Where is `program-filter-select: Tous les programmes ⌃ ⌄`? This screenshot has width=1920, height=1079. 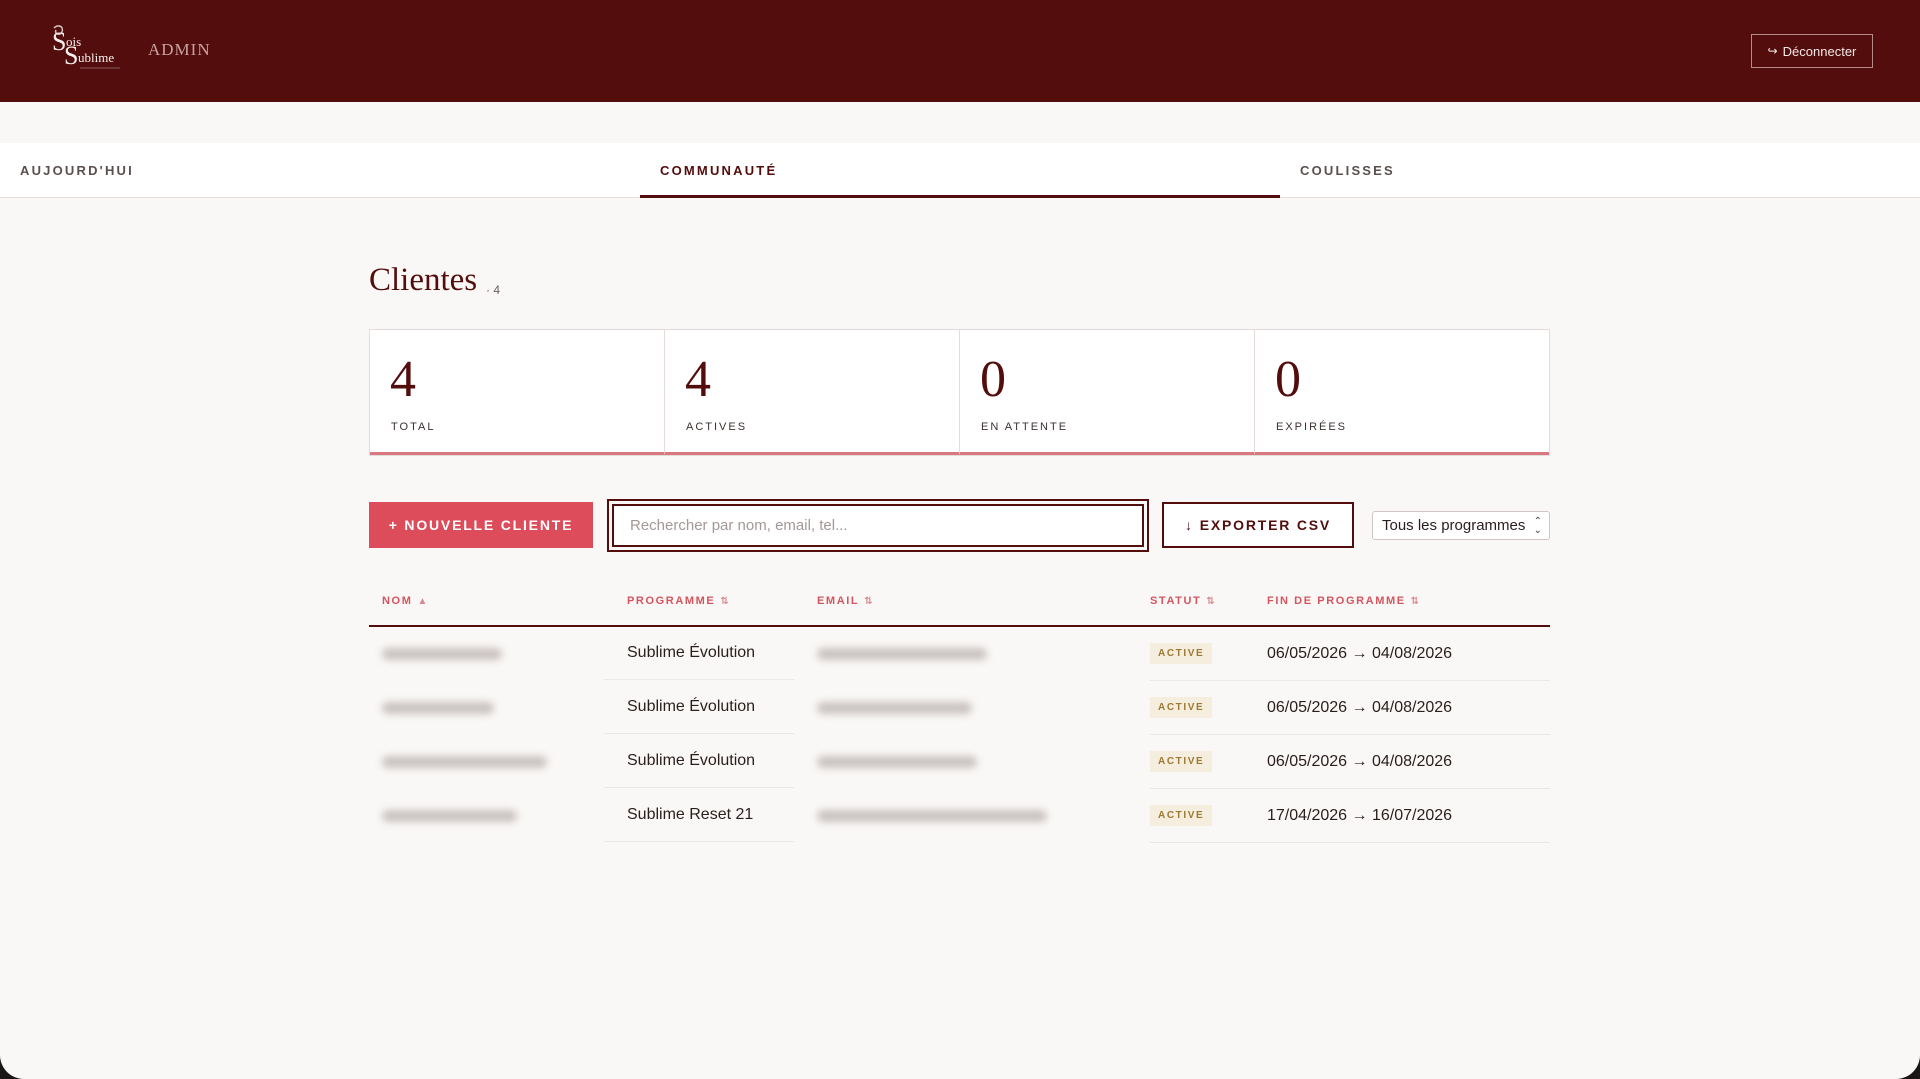 program-filter-select: Tous les programmes ⌃ ⌄ is located at coordinates (1461, 525).